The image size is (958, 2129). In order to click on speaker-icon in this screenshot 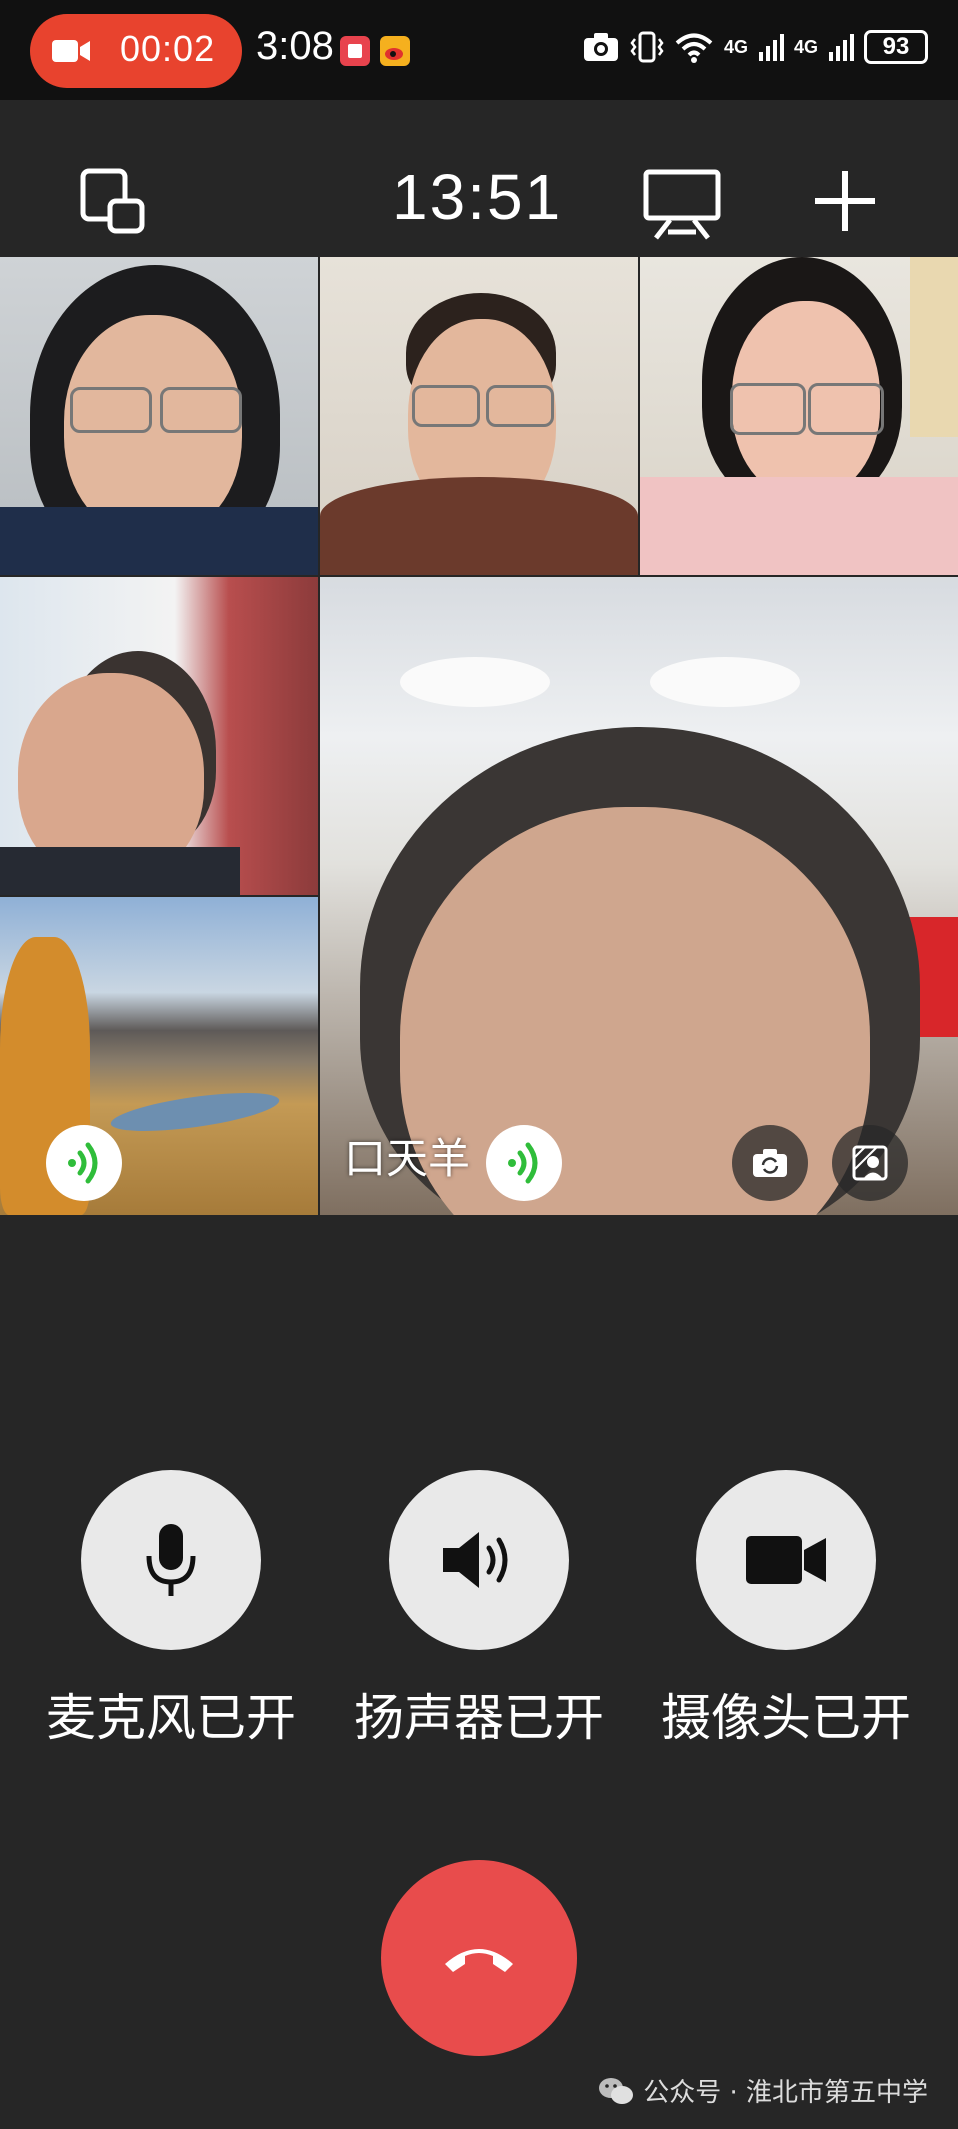, I will do `click(475, 1560)`.